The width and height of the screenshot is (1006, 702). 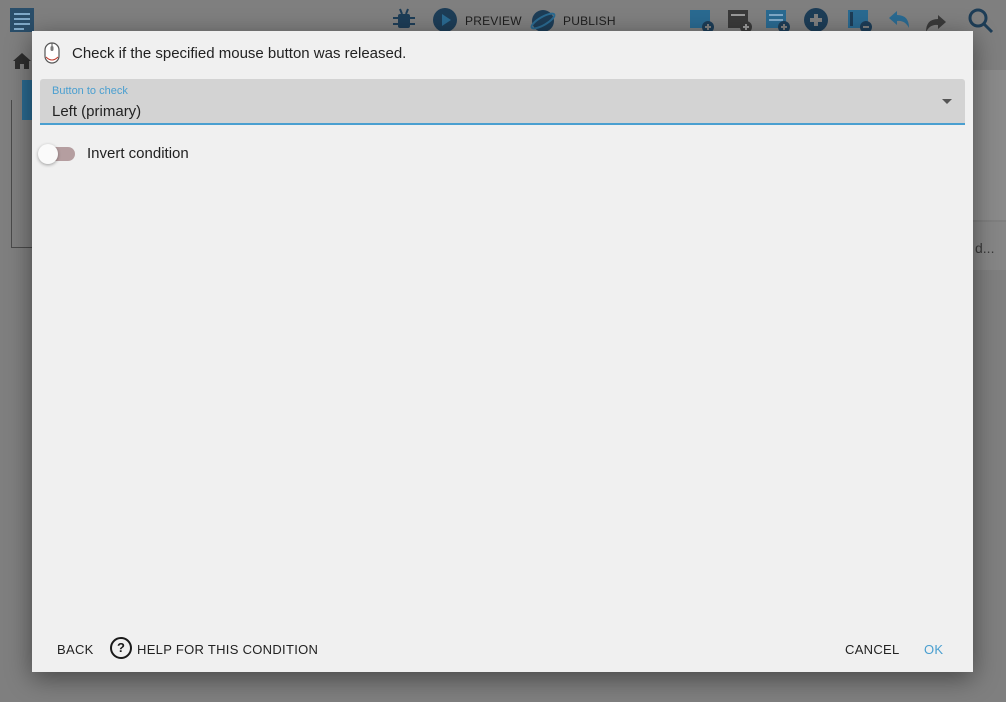 I want to click on add-event-icon, so click(x=702, y=20).